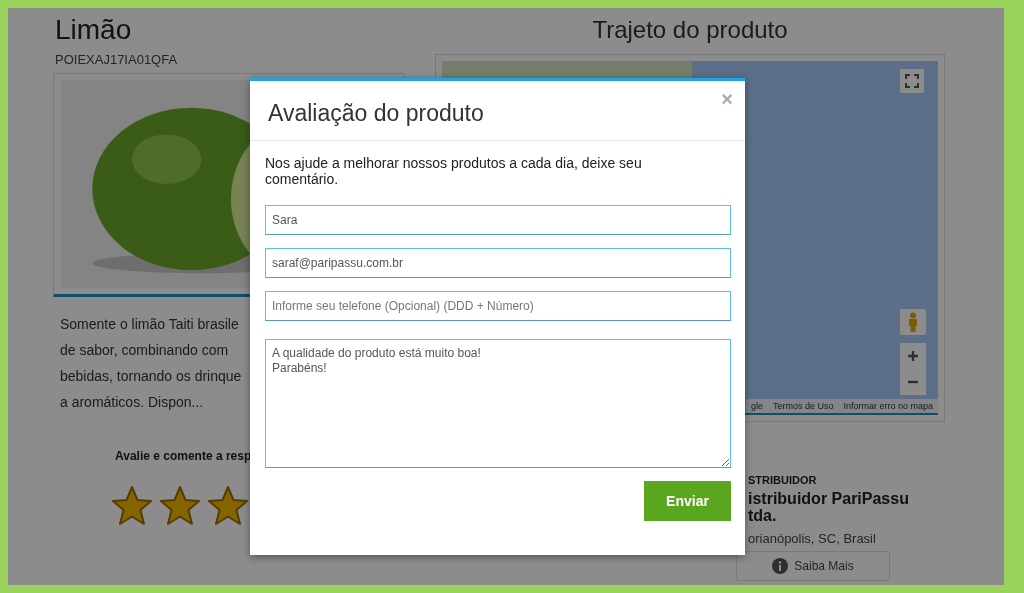  Describe the element at coordinates (498, 263) in the screenshot. I see `input-field: saraf@paripassu.com.br` at that location.